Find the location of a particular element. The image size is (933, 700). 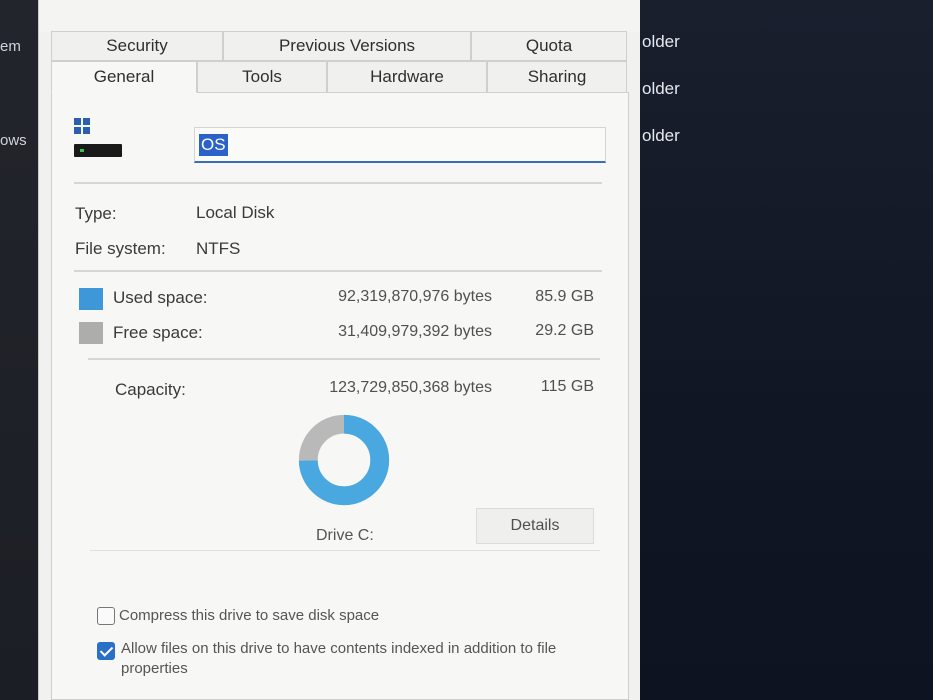

tab-previous-versions: Previous Versions is located at coordinates (347, 46).